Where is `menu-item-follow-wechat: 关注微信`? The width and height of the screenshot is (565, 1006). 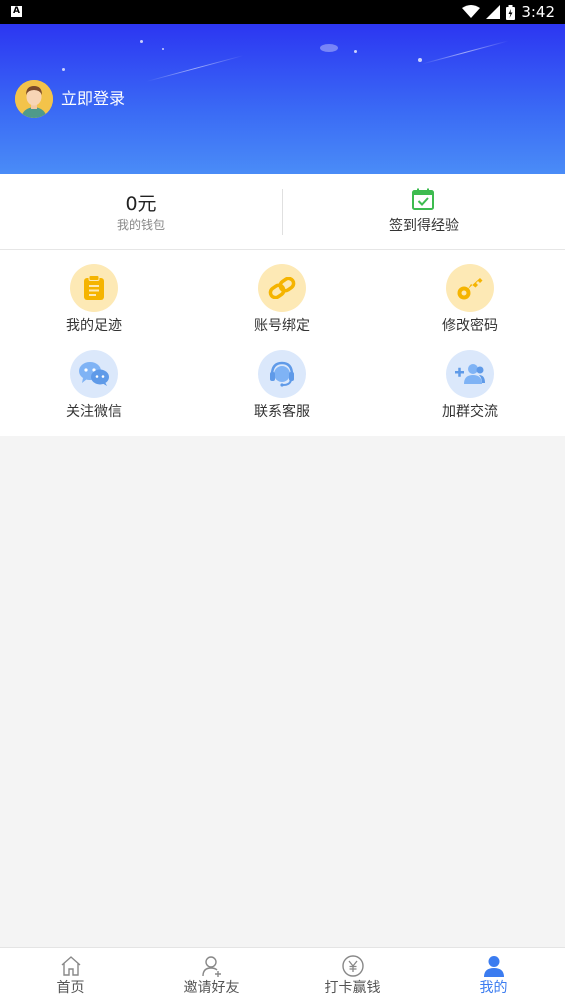
menu-item-follow-wechat: 关注微信 is located at coordinates (94, 379).